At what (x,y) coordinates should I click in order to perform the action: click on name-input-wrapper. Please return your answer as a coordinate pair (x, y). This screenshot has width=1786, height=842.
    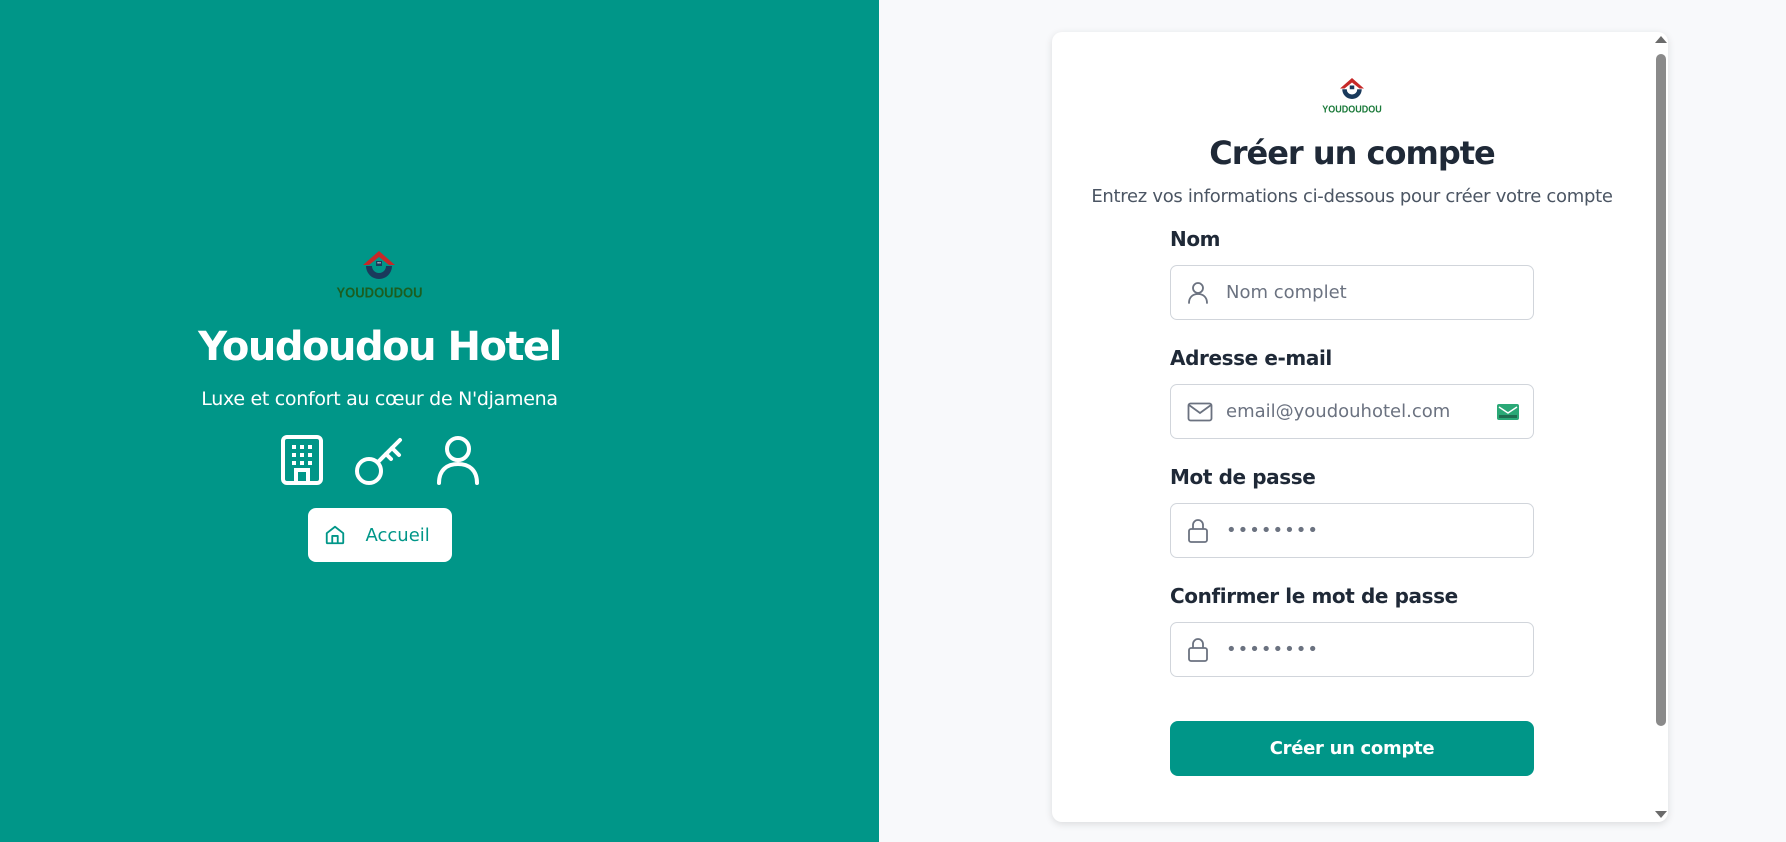
    Looking at the image, I should click on (1352, 292).